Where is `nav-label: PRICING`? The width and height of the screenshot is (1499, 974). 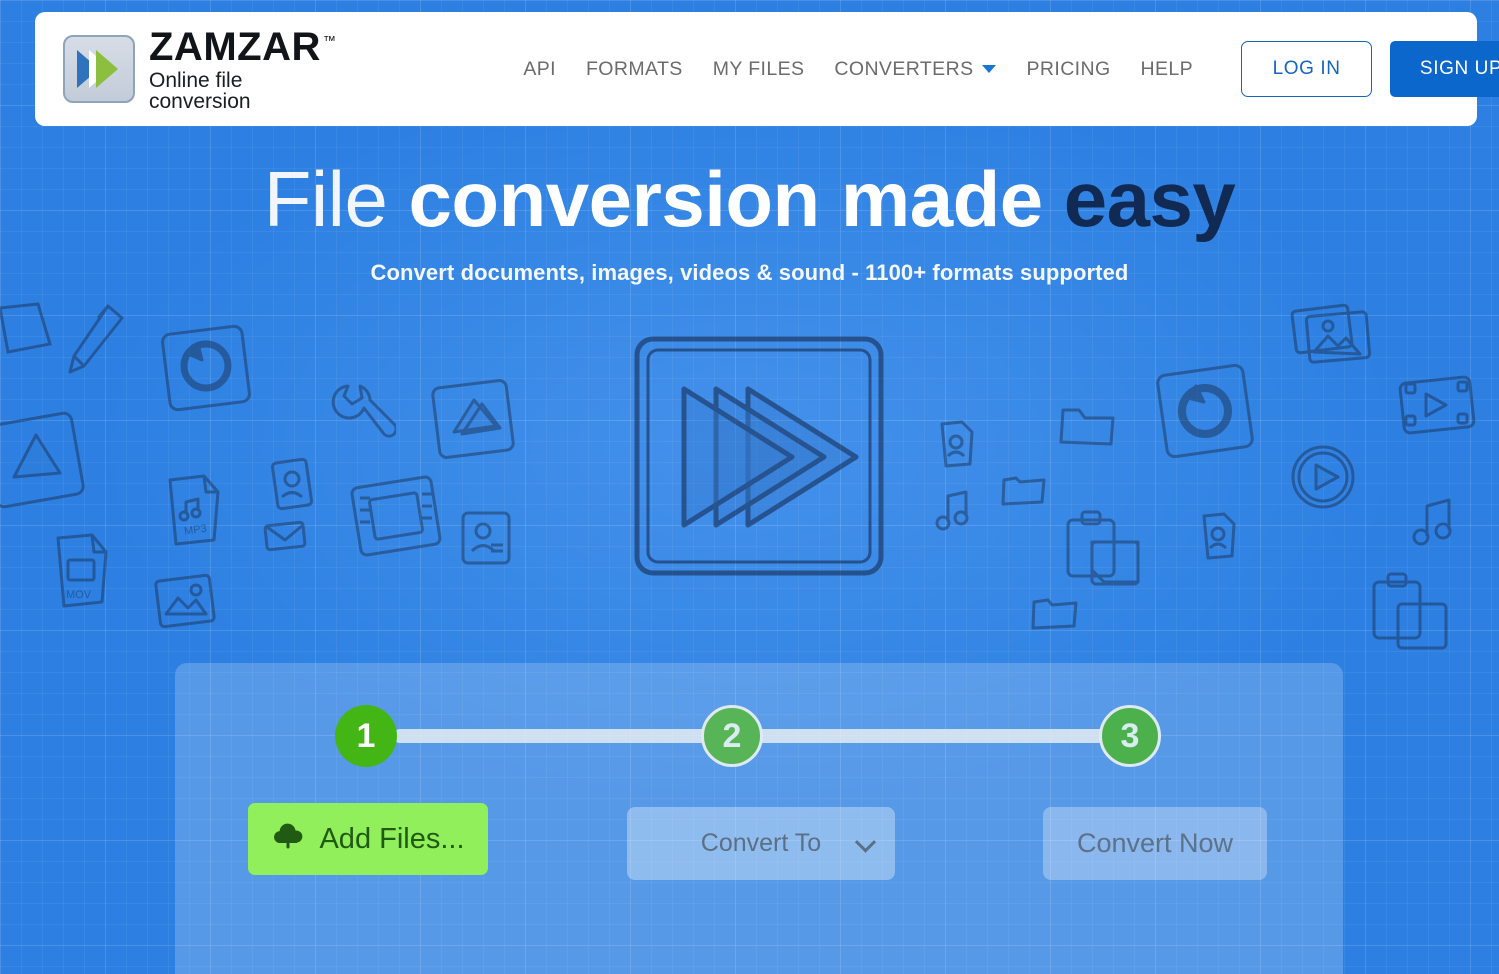 nav-label: PRICING is located at coordinates (1068, 68).